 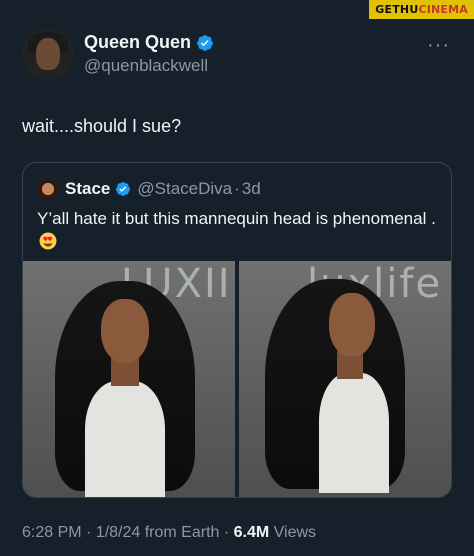 I want to click on author-display-name-row: Queen Quen, so click(x=149, y=42).